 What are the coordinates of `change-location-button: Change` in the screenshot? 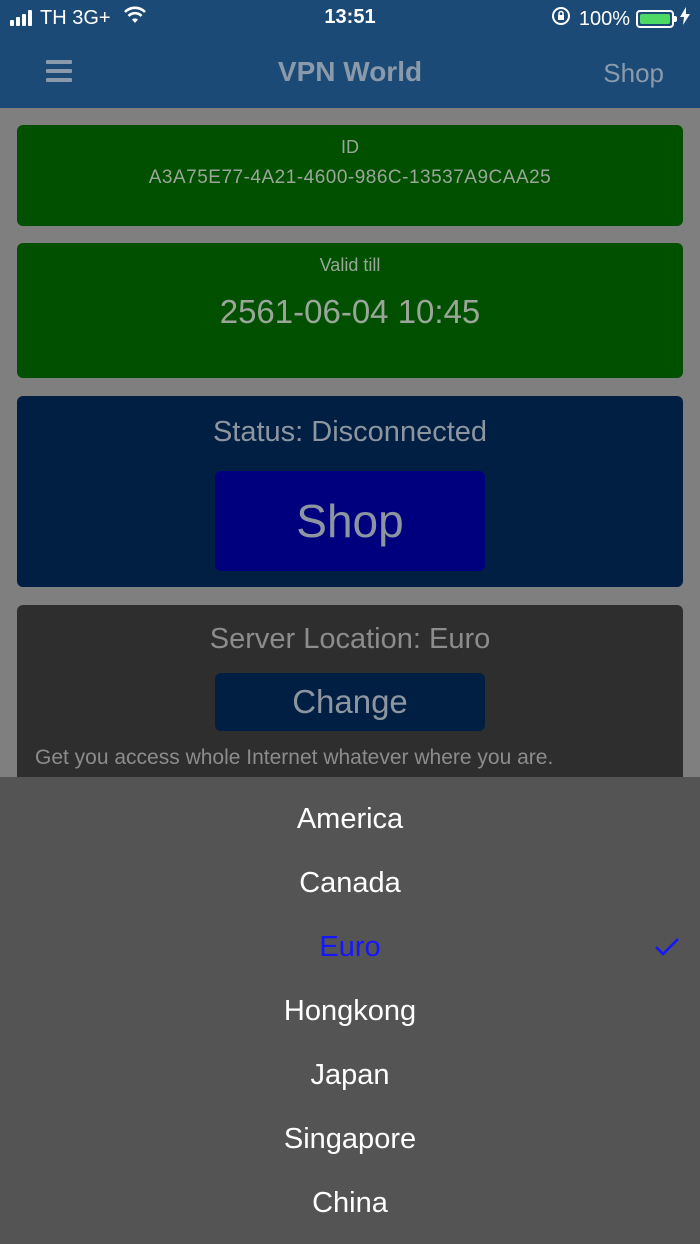 It's located at (350, 702).